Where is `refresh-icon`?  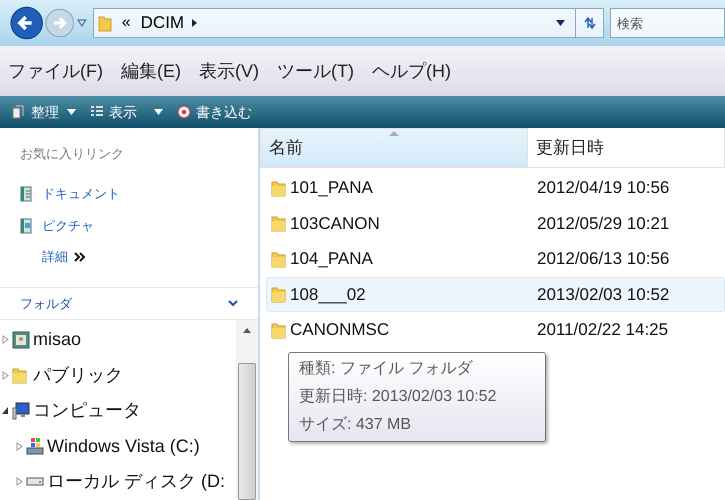
refresh-icon is located at coordinates (589, 23).